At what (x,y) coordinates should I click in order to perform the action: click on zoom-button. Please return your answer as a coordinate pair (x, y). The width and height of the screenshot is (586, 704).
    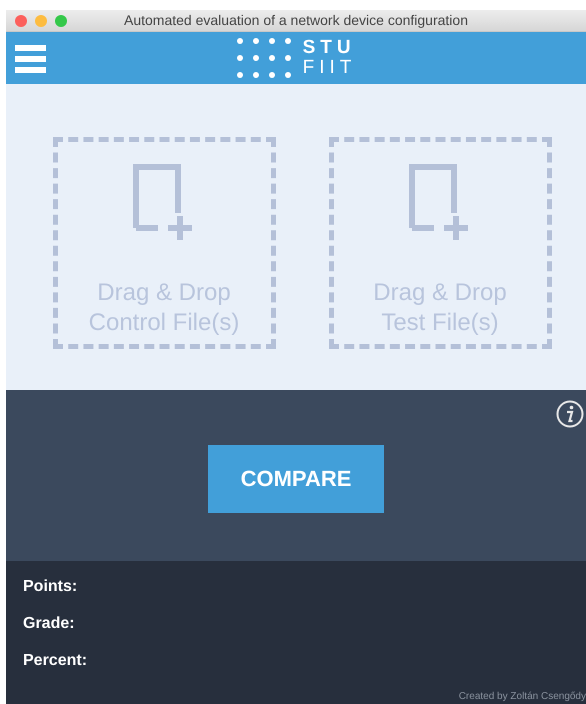
    Looking at the image, I should click on (61, 20).